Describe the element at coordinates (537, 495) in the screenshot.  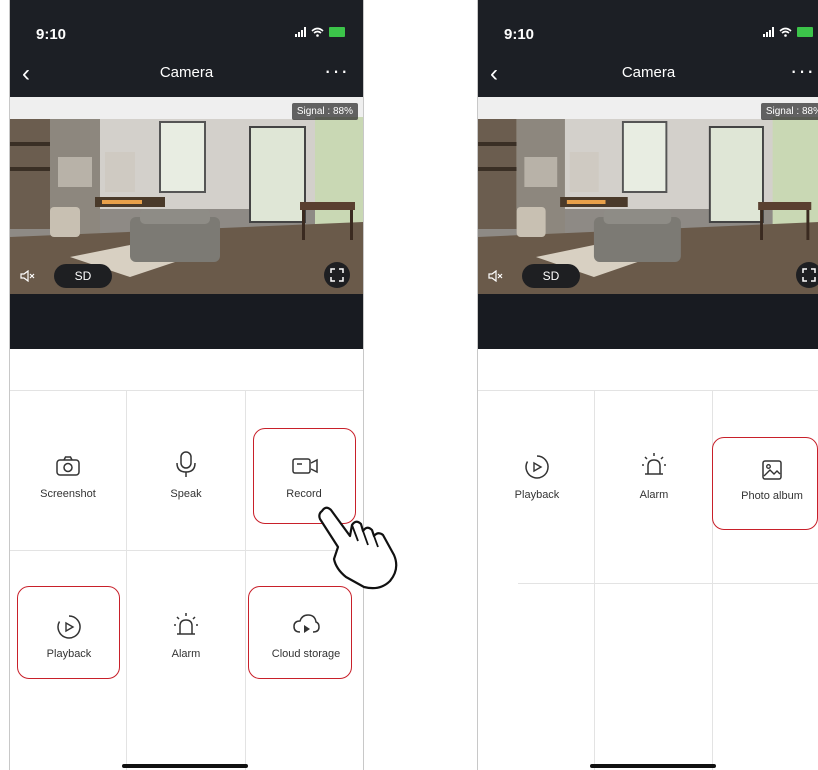
I see `menu-label: Playback` at that location.